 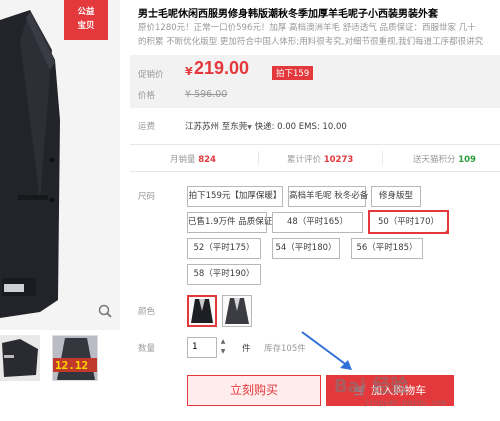 What do you see at coordinates (72, 365) in the screenshot?
I see `thumbnail-promo-text: 12.12` at bounding box center [72, 365].